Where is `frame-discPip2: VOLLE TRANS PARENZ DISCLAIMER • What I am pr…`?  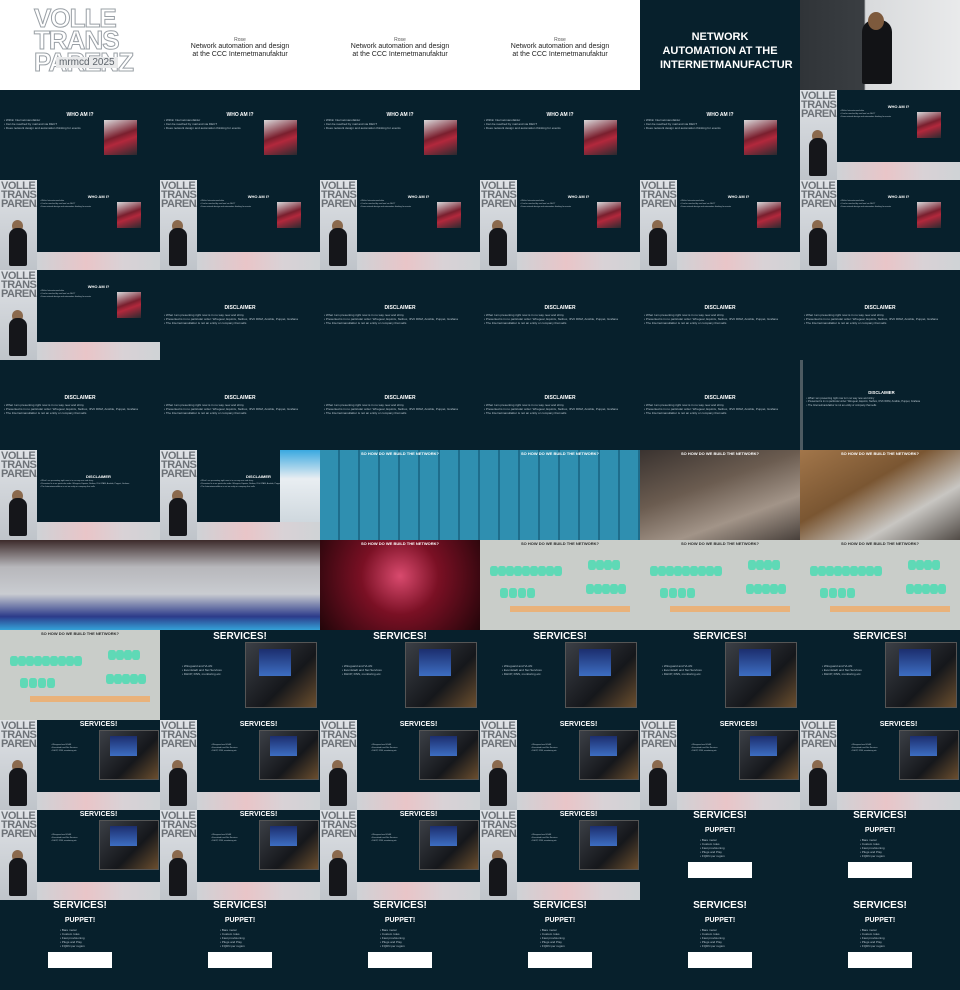 frame-discPip2: VOLLE TRANS PARENZ DISCLAIMER • What I am pr… is located at coordinates (240, 495).